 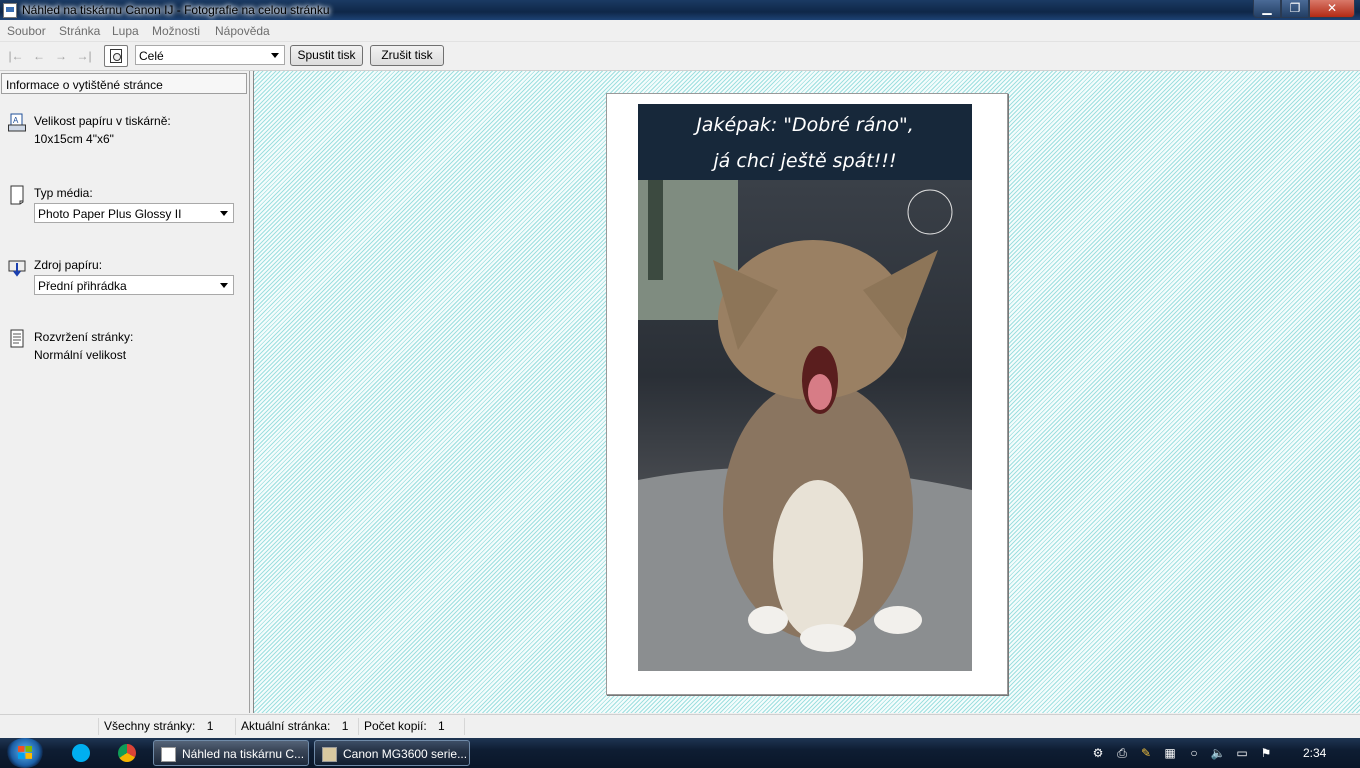 What do you see at coordinates (1332, 9) in the screenshot?
I see `close-button: ✕` at bounding box center [1332, 9].